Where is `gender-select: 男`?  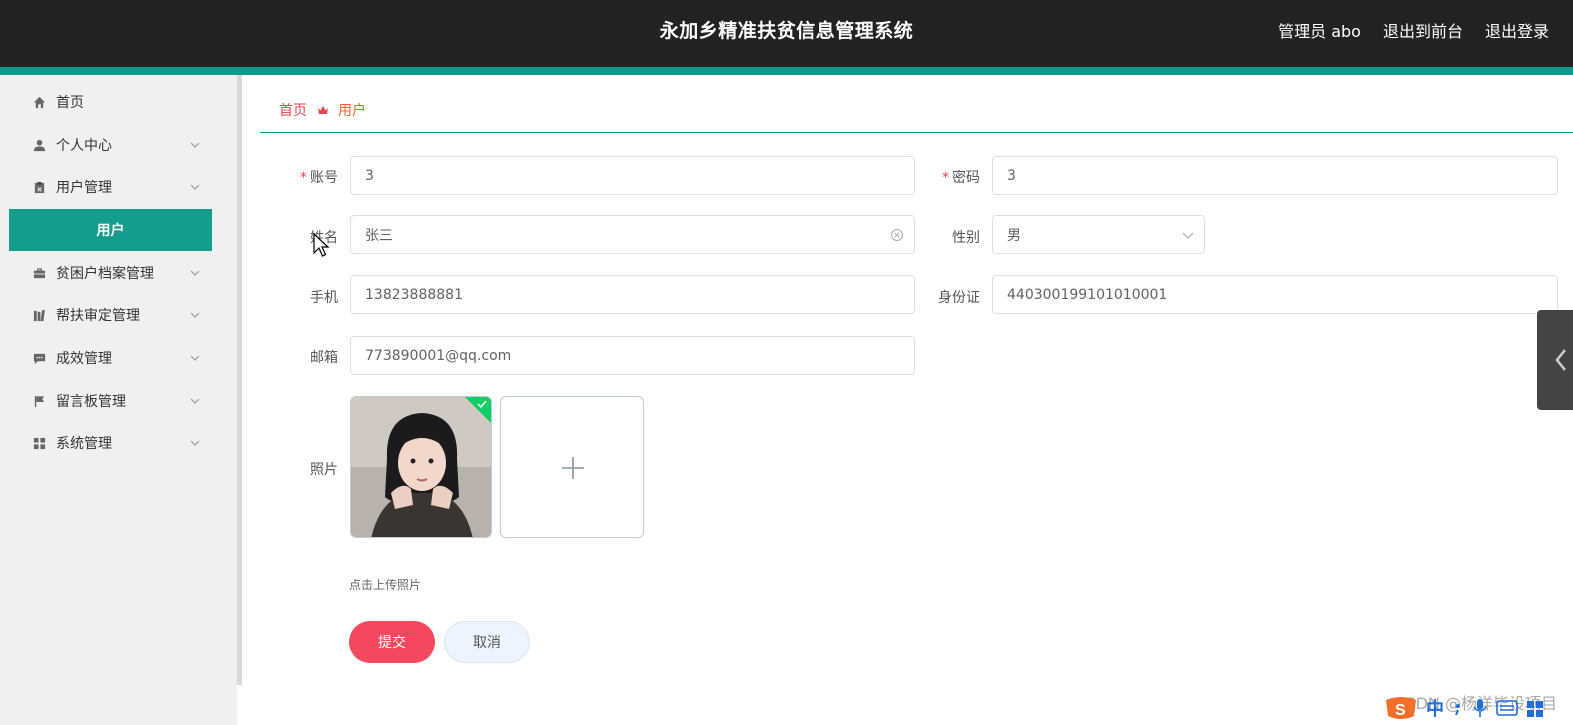 gender-select: 男 is located at coordinates (1098, 234).